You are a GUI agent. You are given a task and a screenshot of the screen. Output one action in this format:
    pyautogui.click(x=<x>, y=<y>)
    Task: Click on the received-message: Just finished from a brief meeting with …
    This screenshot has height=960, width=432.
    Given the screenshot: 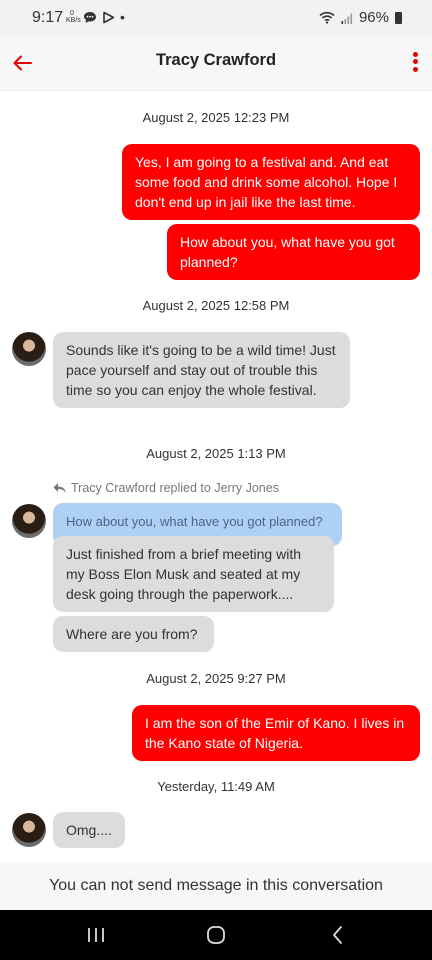 What is the action you would take?
    pyautogui.click(x=193, y=574)
    